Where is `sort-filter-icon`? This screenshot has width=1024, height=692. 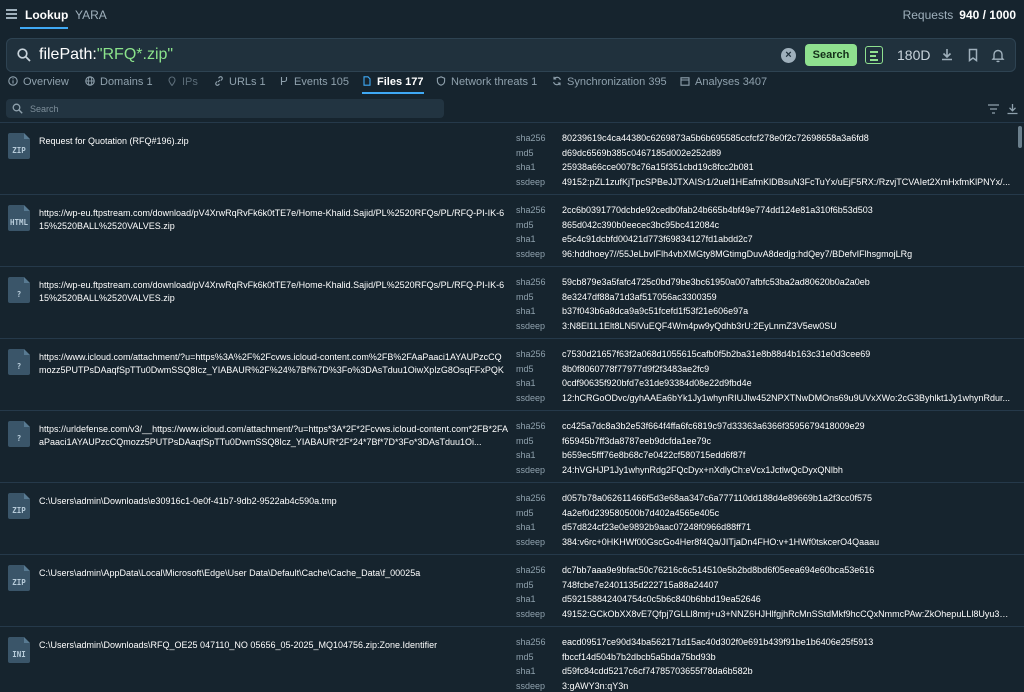 sort-filter-icon is located at coordinates (993, 109).